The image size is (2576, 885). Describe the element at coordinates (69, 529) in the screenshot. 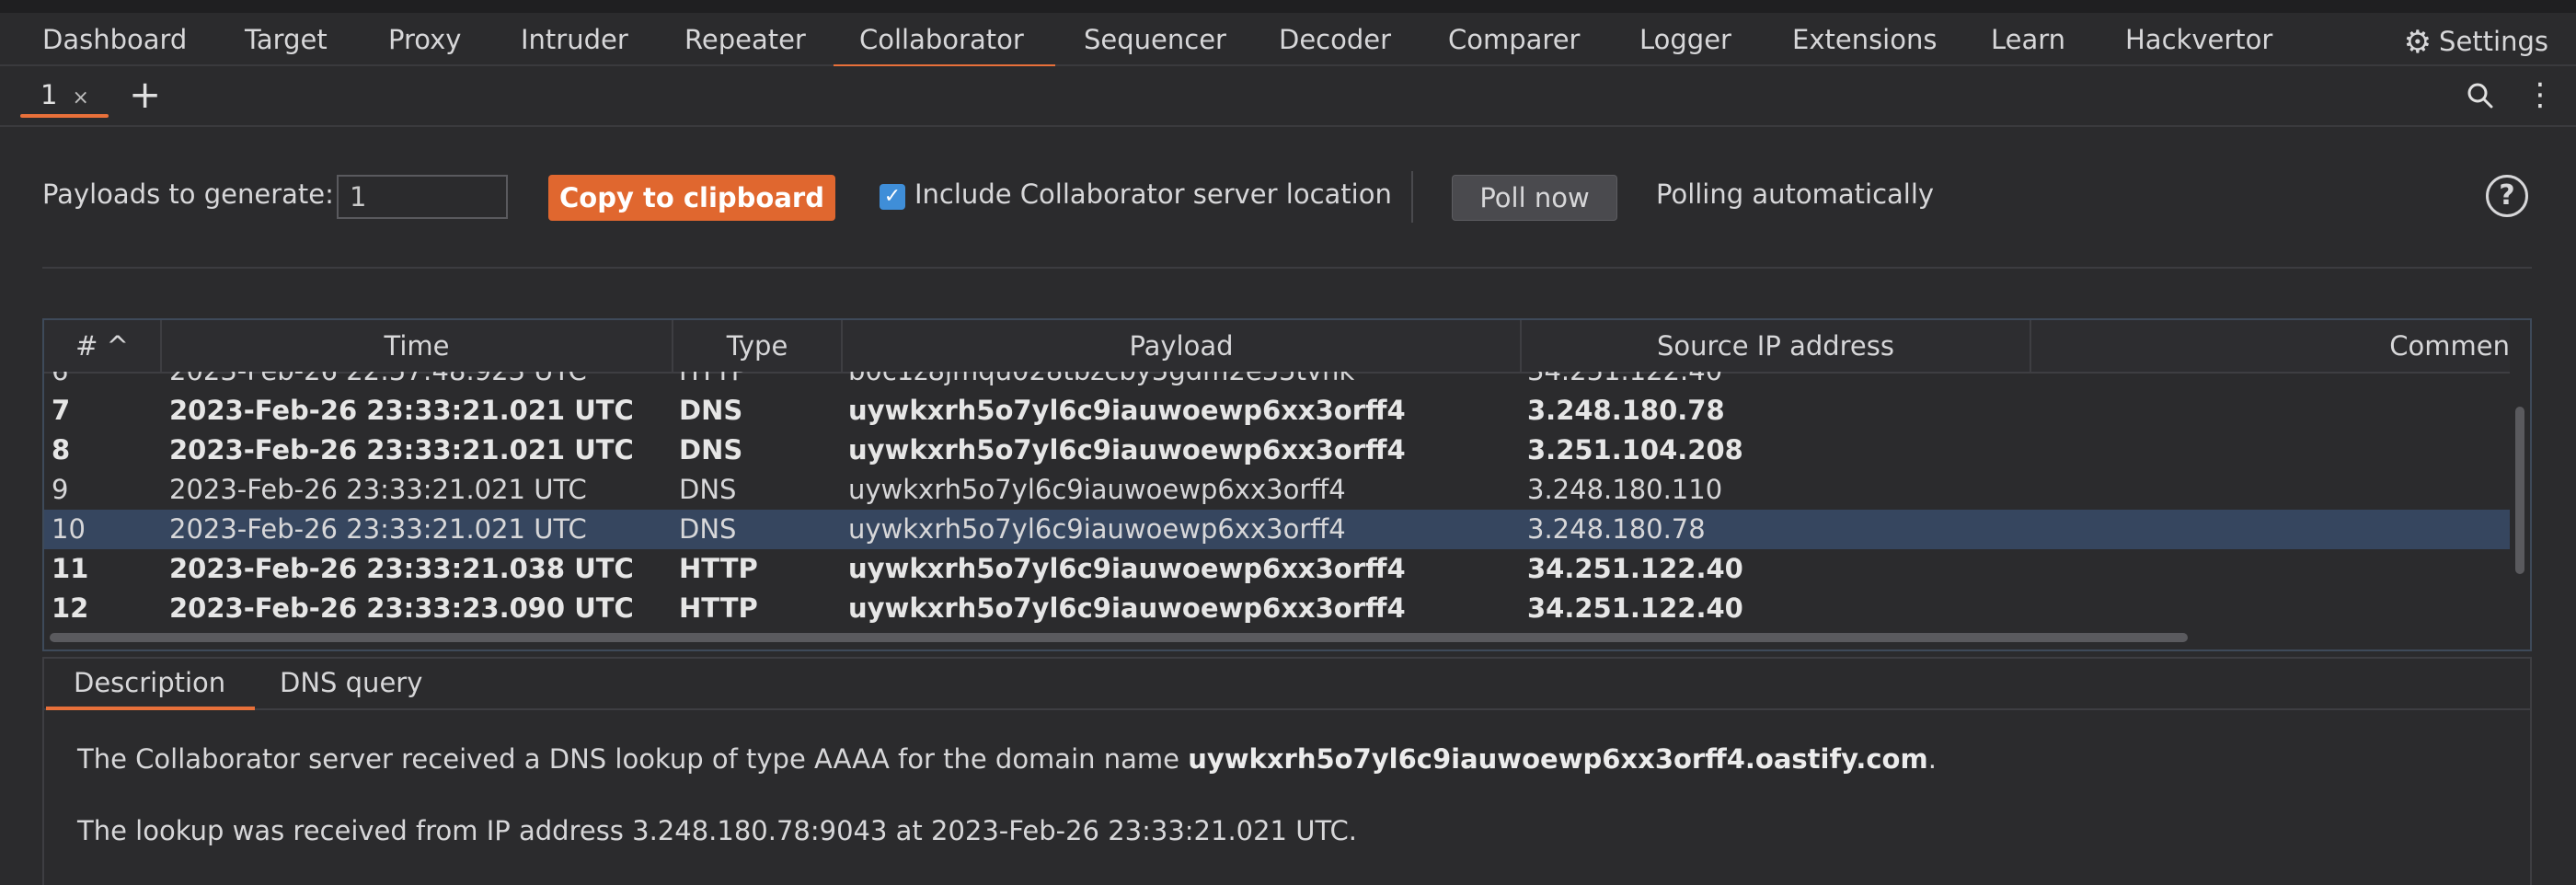

I see `cell-number: 10` at that location.